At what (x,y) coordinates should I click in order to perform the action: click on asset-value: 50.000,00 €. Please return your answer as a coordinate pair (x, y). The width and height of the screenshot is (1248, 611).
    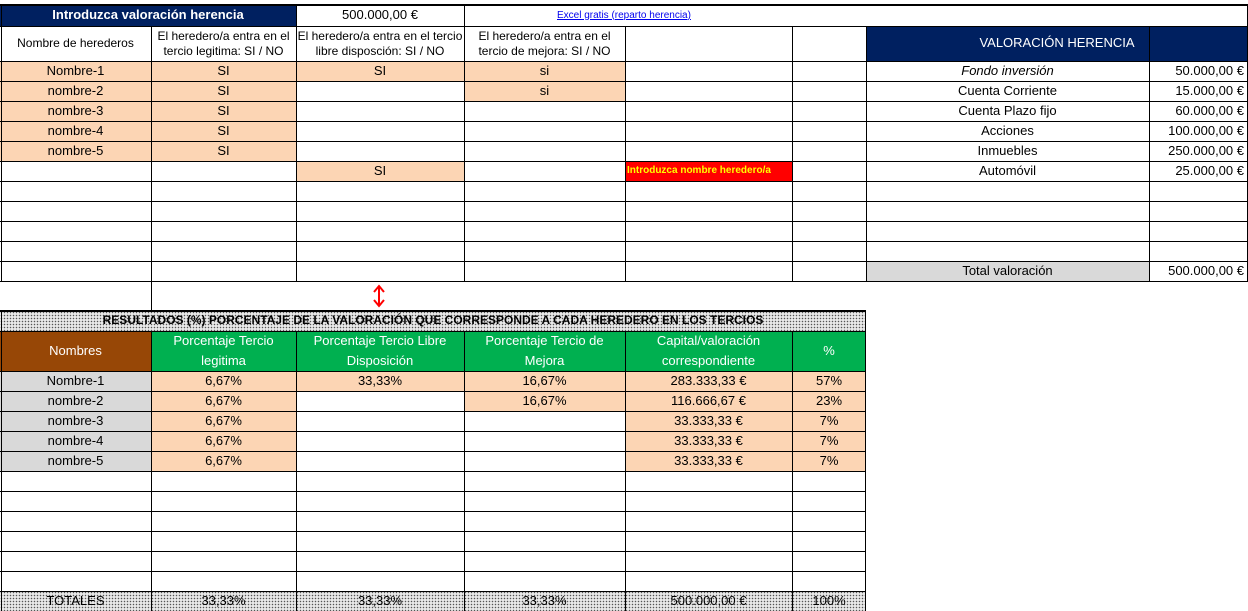
    Looking at the image, I should click on (1198, 71).